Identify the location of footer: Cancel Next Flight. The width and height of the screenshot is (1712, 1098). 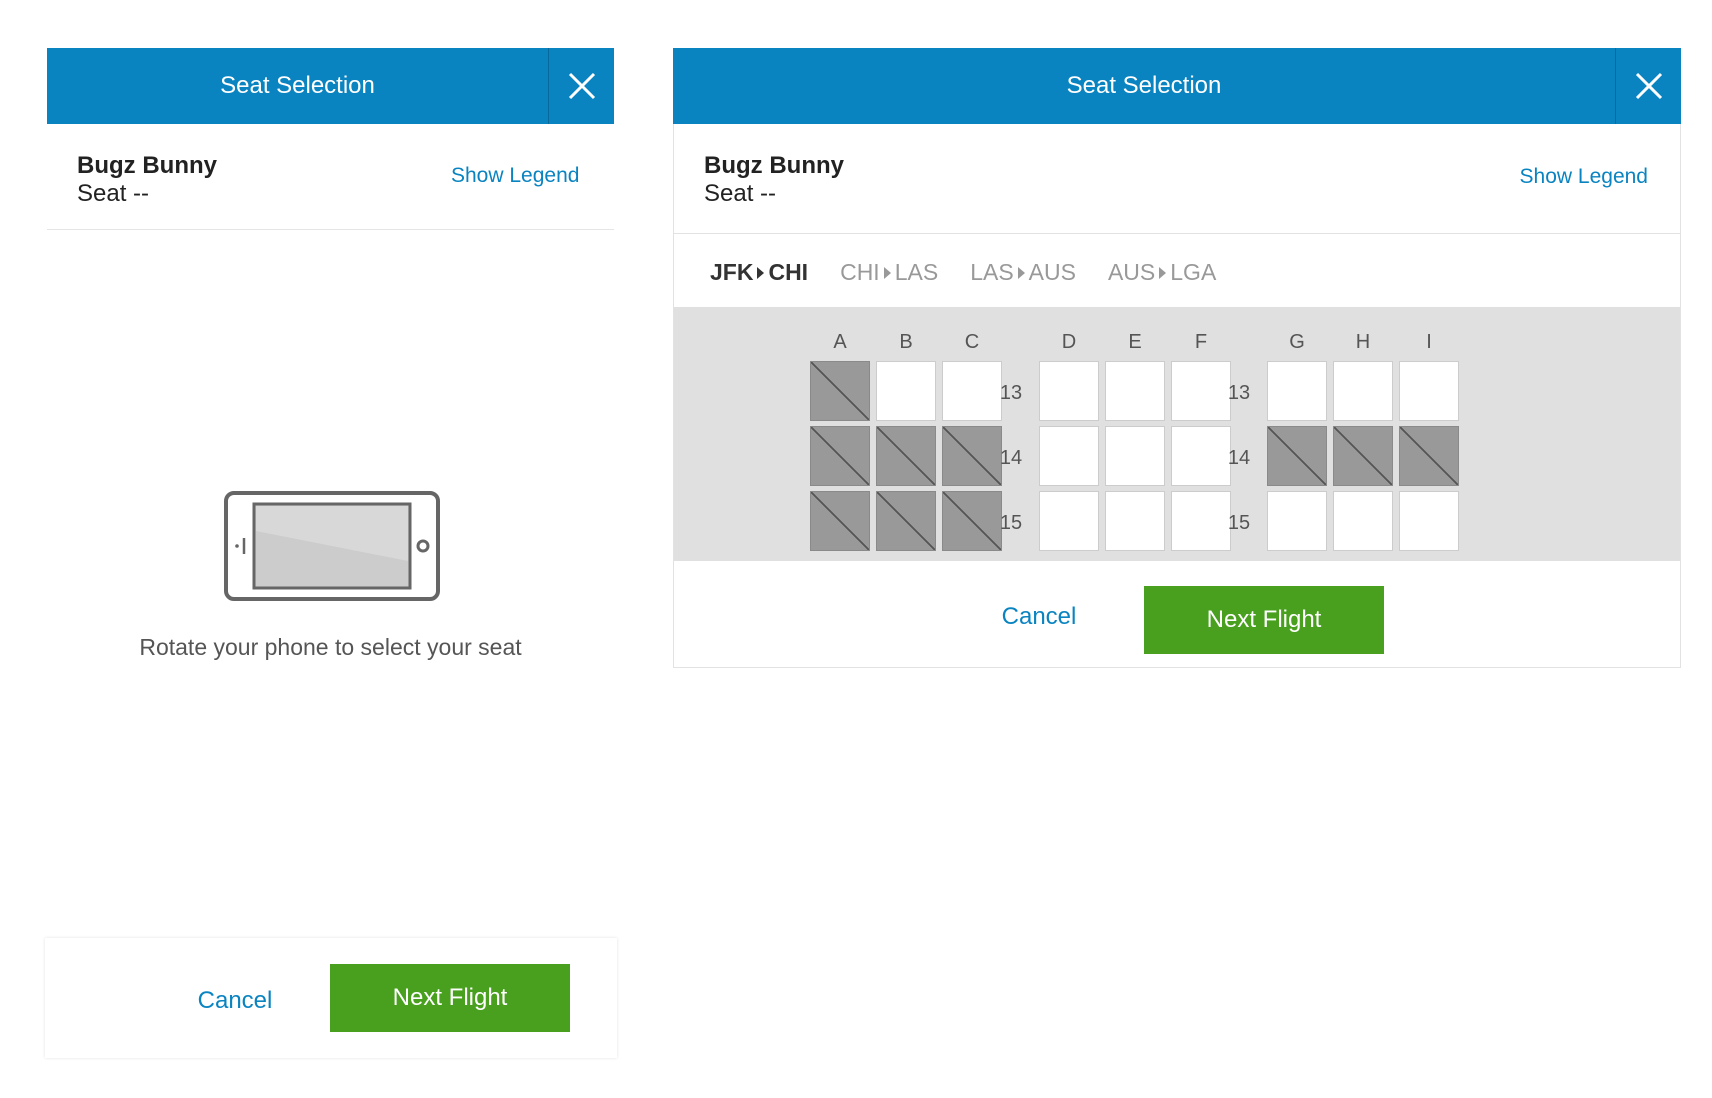
(331, 998).